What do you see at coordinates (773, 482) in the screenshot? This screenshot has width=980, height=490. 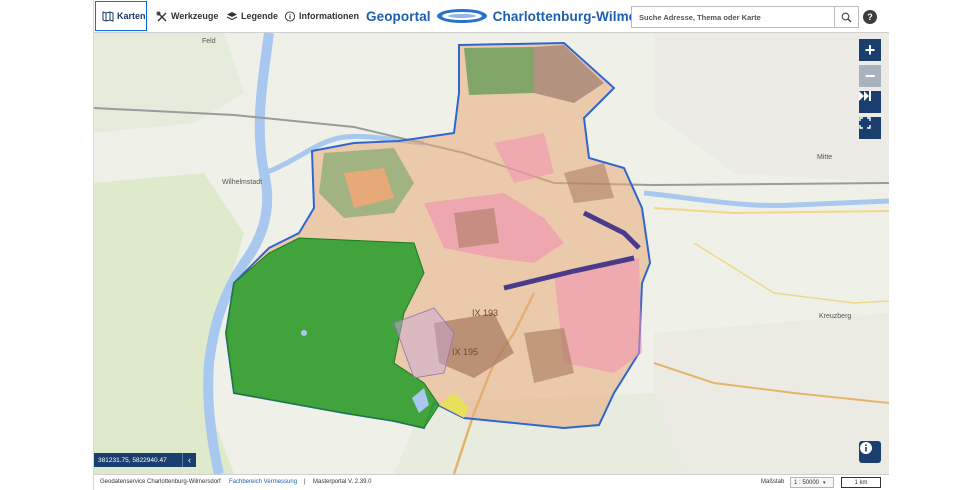 I see `footer-scale-label: Maßstab` at bounding box center [773, 482].